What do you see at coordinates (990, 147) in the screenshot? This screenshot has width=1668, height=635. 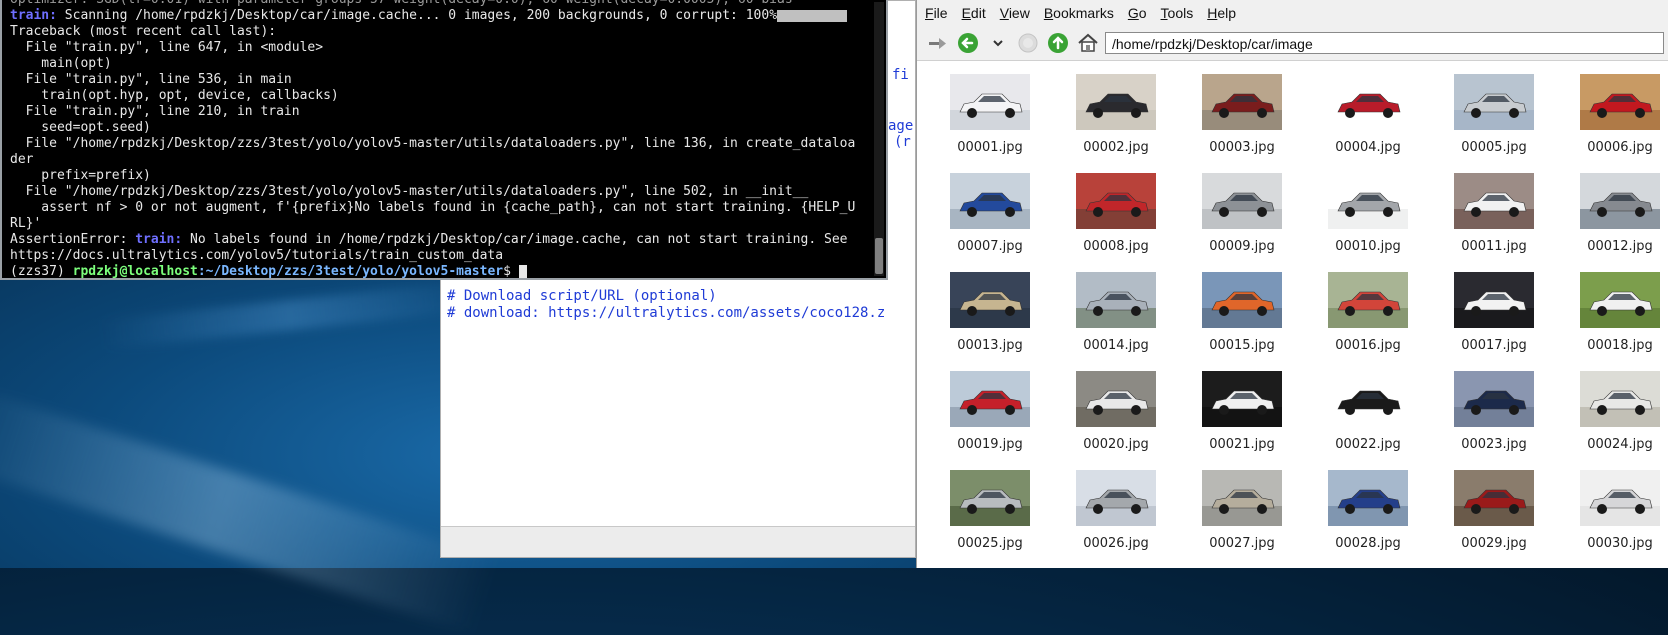 I see `file-name: 00001.jpg` at bounding box center [990, 147].